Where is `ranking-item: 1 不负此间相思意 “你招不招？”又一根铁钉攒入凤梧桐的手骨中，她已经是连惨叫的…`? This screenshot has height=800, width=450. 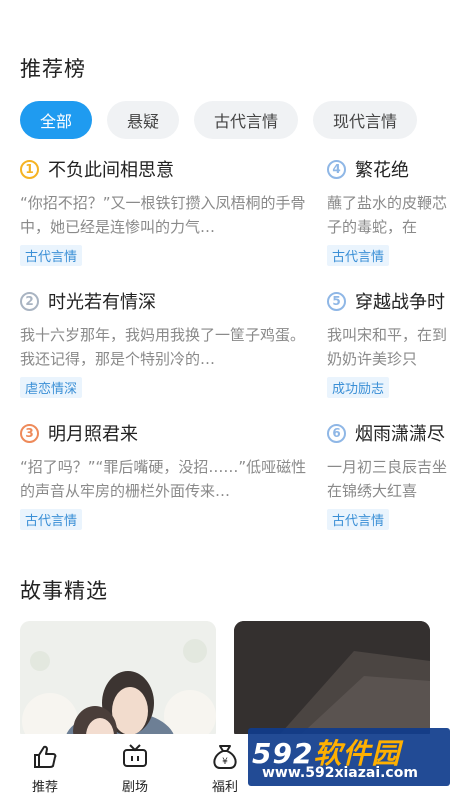 ranking-item: 1 不负此间相思意 “你招不招？”又一根铁钉攒入凤梧桐的手骨中，她已经是连惨叫的… is located at coordinates (165, 216).